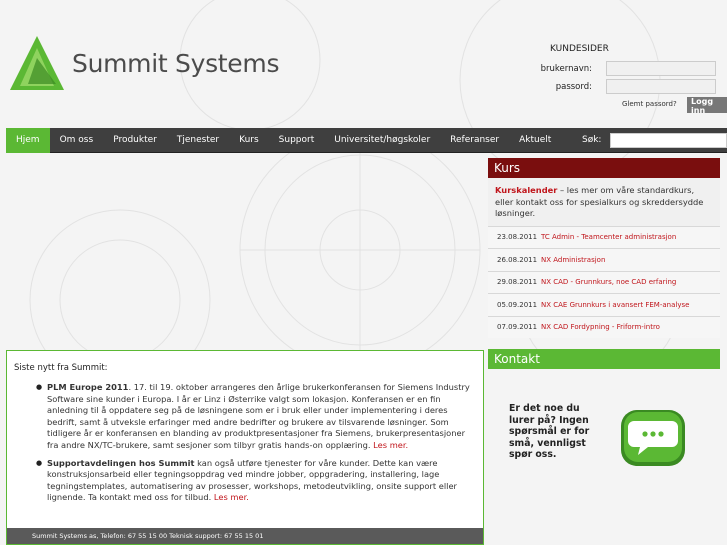 The height and width of the screenshot is (545, 727). What do you see at coordinates (661, 68) in the screenshot?
I see `username-input` at bounding box center [661, 68].